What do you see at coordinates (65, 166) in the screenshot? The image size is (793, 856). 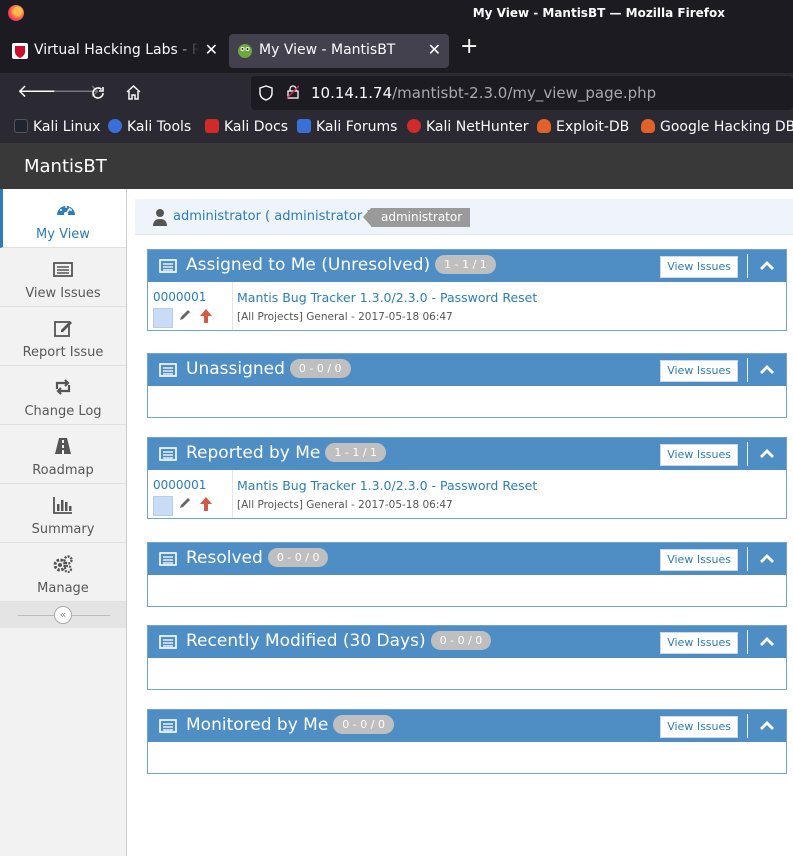 I see `brand-link: MantisBT` at bounding box center [65, 166].